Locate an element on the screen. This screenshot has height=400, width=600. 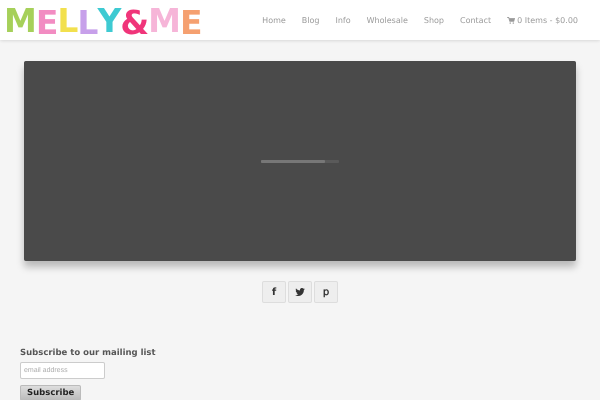
subscribe-button: Subscribe is located at coordinates (51, 392).